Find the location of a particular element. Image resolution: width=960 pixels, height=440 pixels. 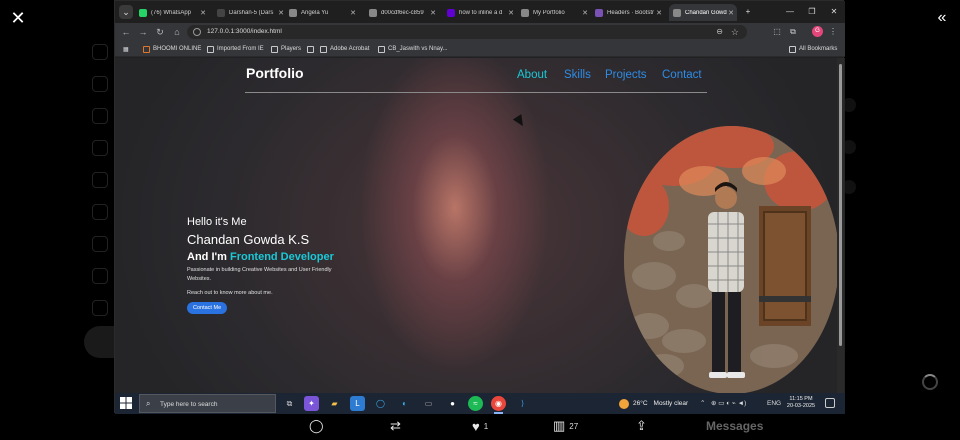

browser-tab-label: (76) WhatsApp is located at coordinates (171, 12).